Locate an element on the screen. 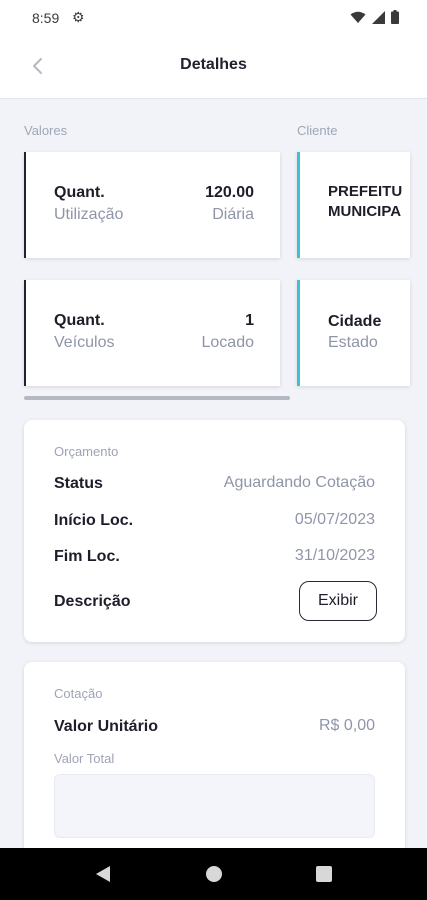 The image size is (427, 900). cliente-nome-line1: PREFEITU is located at coordinates (365, 191).